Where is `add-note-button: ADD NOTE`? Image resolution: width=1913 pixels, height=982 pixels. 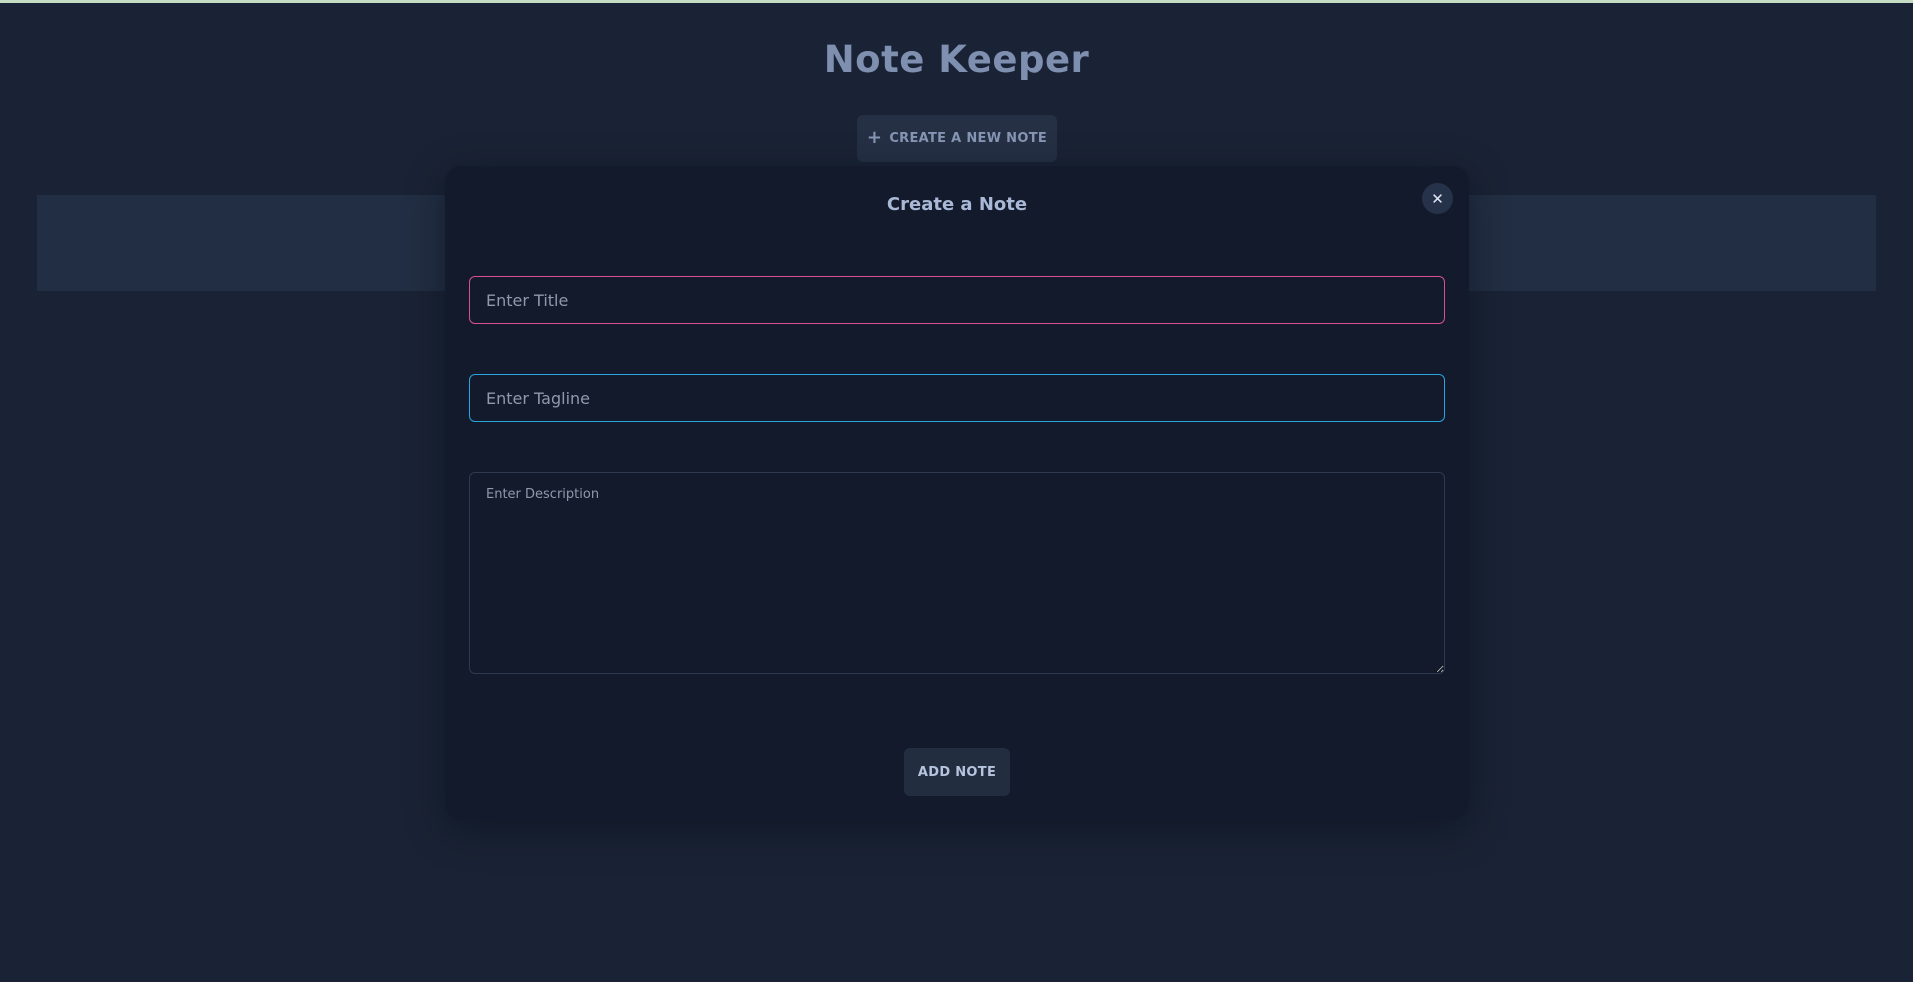 add-note-button: ADD NOTE is located at coordinates (957, 772).